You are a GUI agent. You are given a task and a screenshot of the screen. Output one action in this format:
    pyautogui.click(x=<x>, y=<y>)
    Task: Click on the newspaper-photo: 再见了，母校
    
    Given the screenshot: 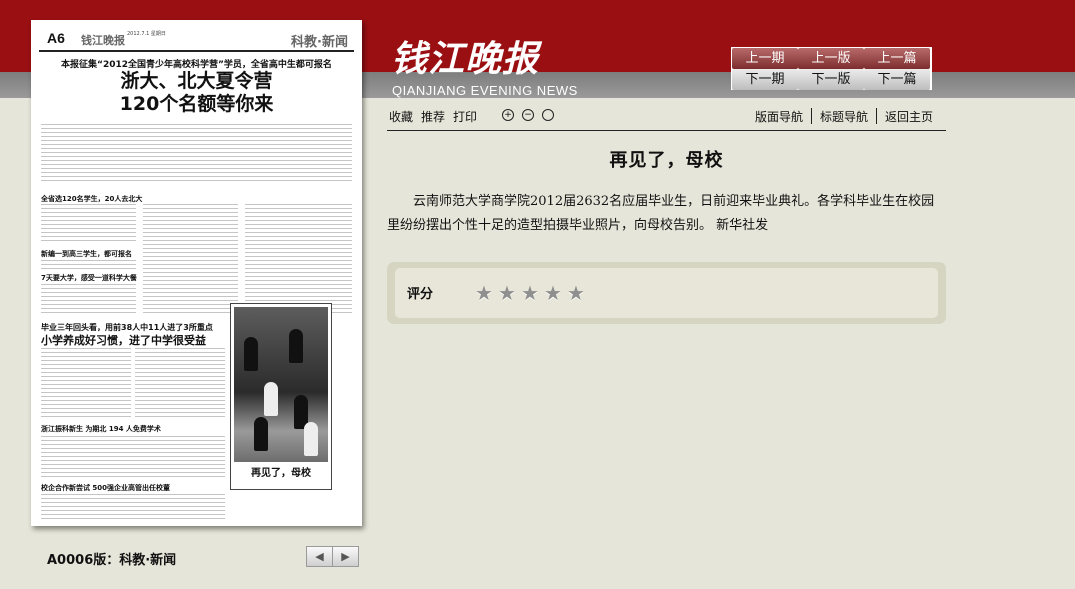 What is the action you would take?
    pyautogui.click(x=281, y=396)
    